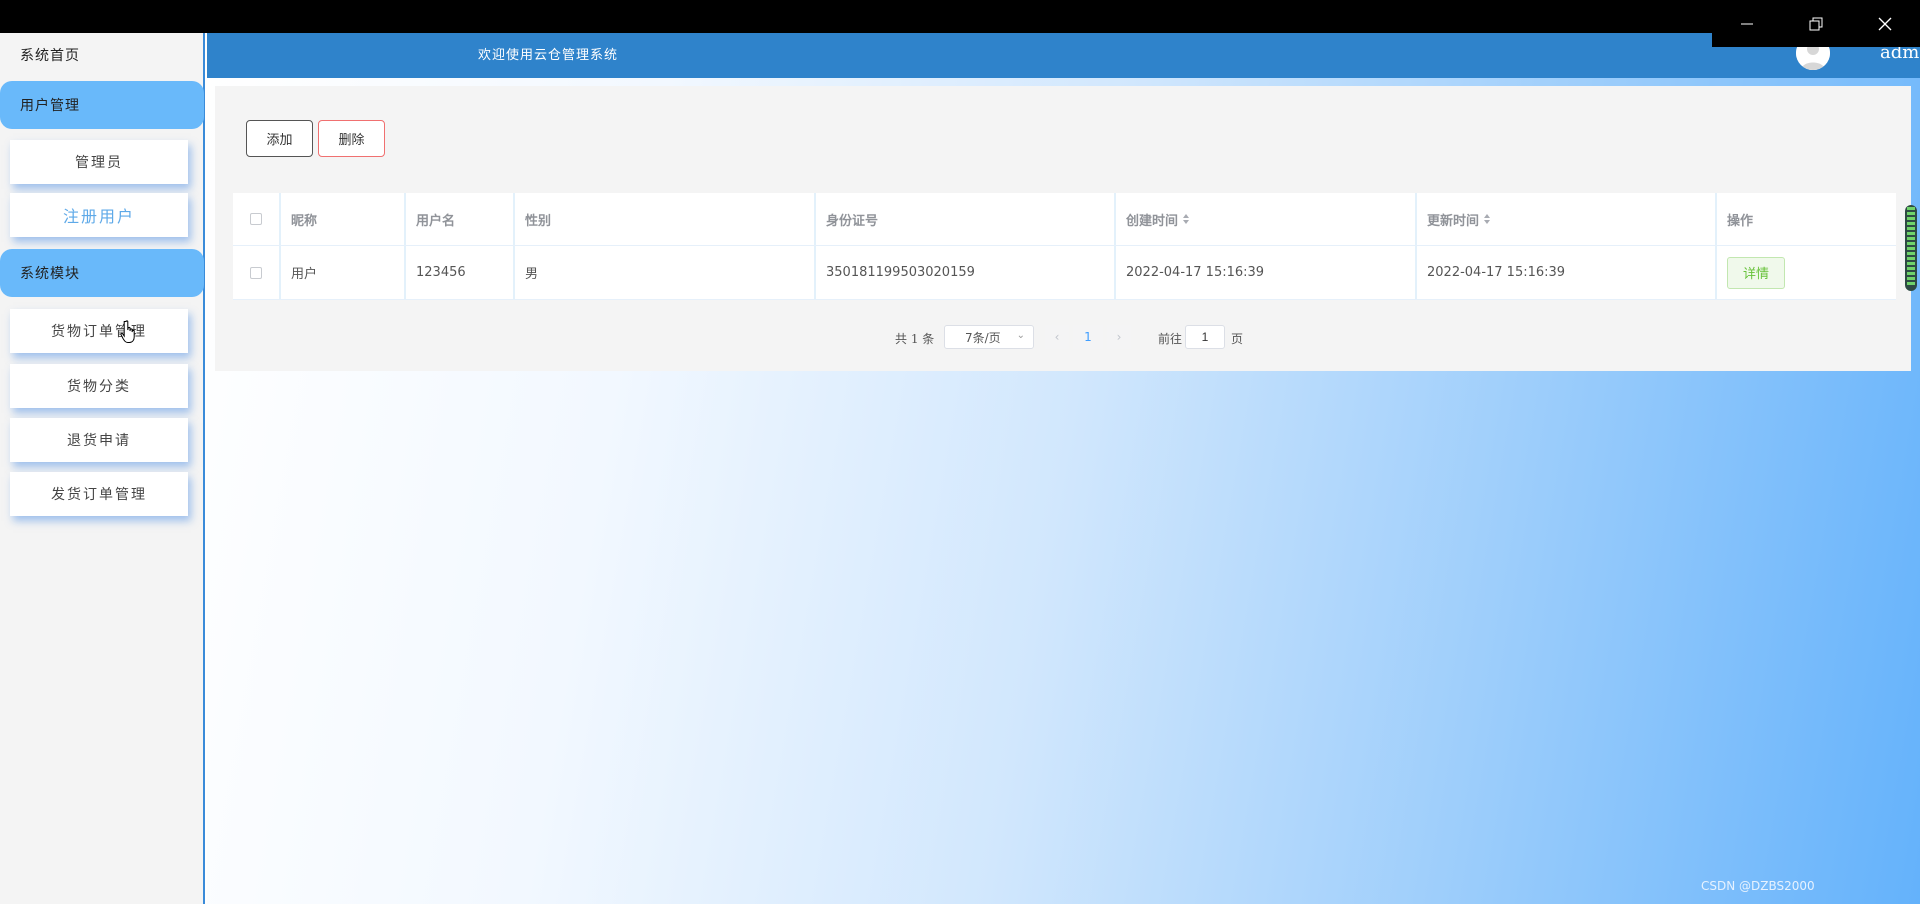  I want to click on row-checkbox, so click(256, 272).